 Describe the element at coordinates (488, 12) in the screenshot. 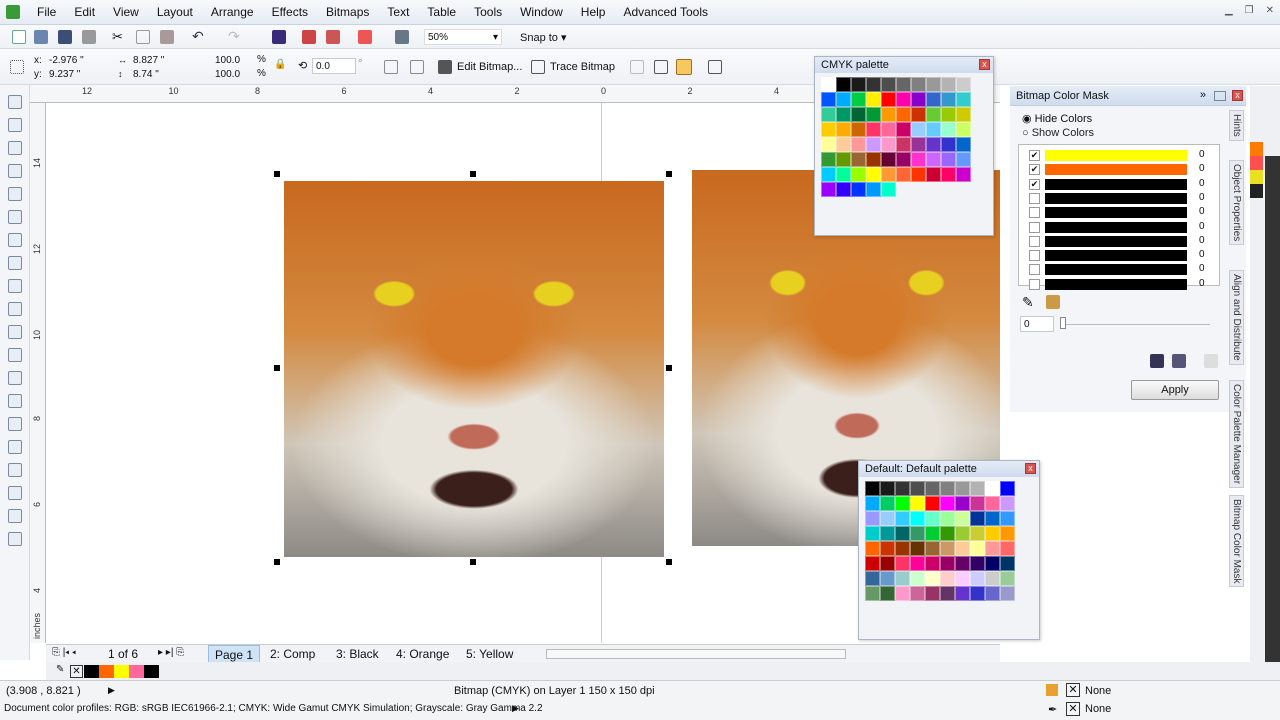

I see `menu-tools: Tools` at that location.